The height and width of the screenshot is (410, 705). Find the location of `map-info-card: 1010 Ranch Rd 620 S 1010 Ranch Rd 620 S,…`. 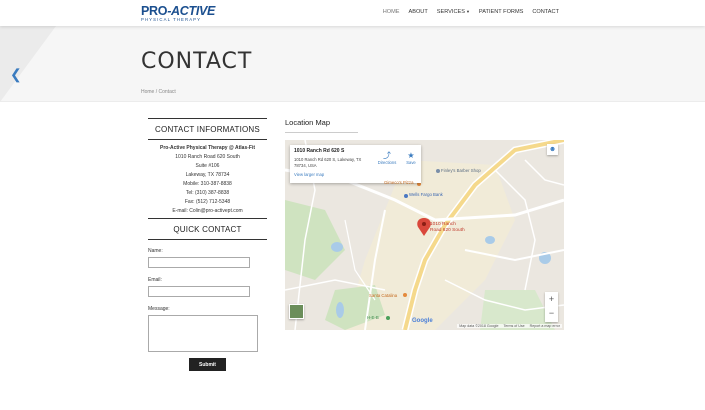

map-info-card: 1010 Ranch Rd 620 S 1010 Ranch Rd 620 S,… is located at coordinates (355, 164).